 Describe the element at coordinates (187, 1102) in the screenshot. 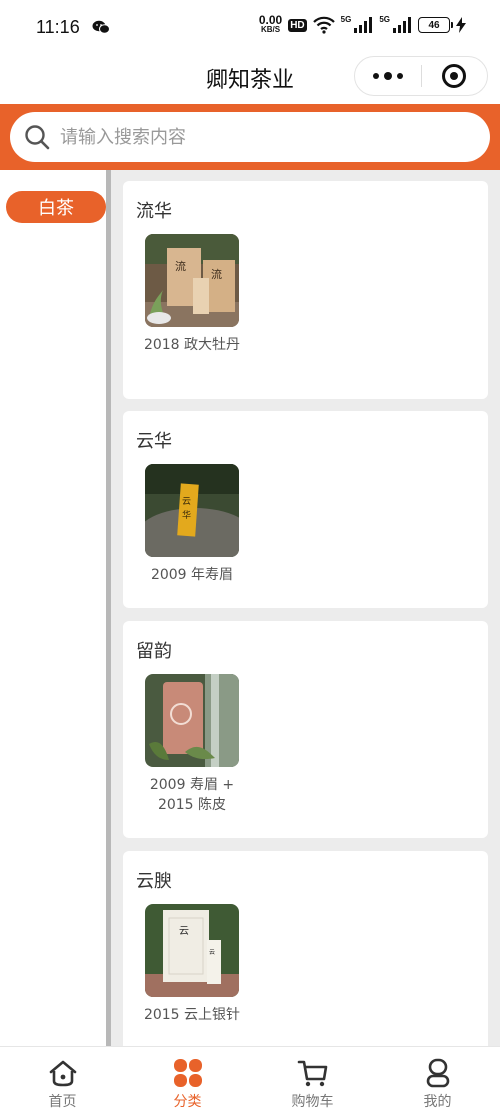

I see `tab-label: 分类` at that location.